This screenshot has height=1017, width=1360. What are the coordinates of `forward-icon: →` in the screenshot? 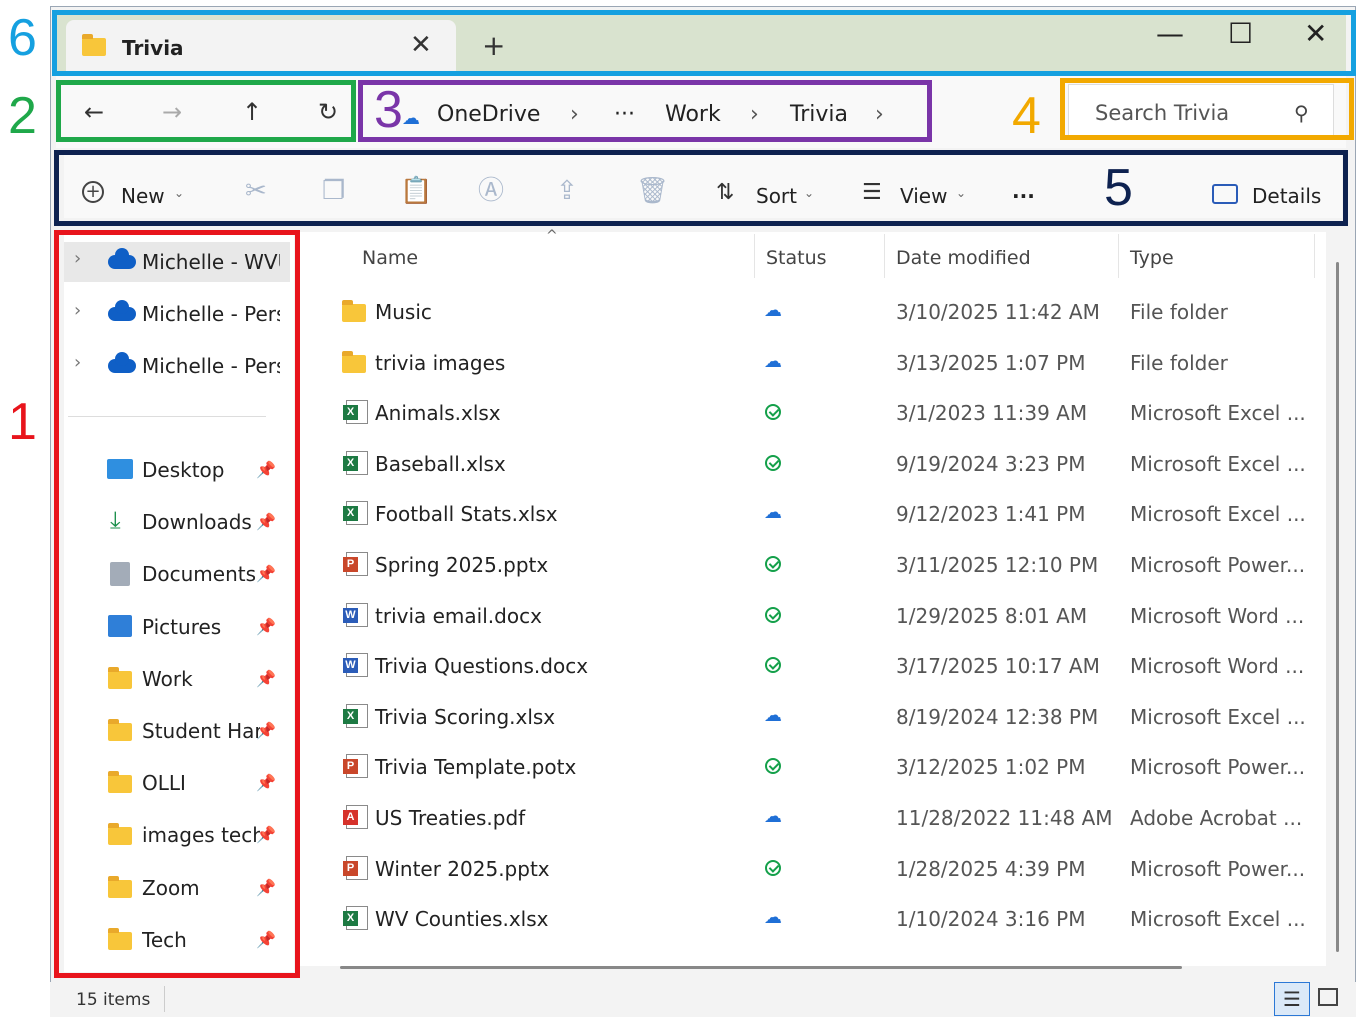 It's located at (172, 112).